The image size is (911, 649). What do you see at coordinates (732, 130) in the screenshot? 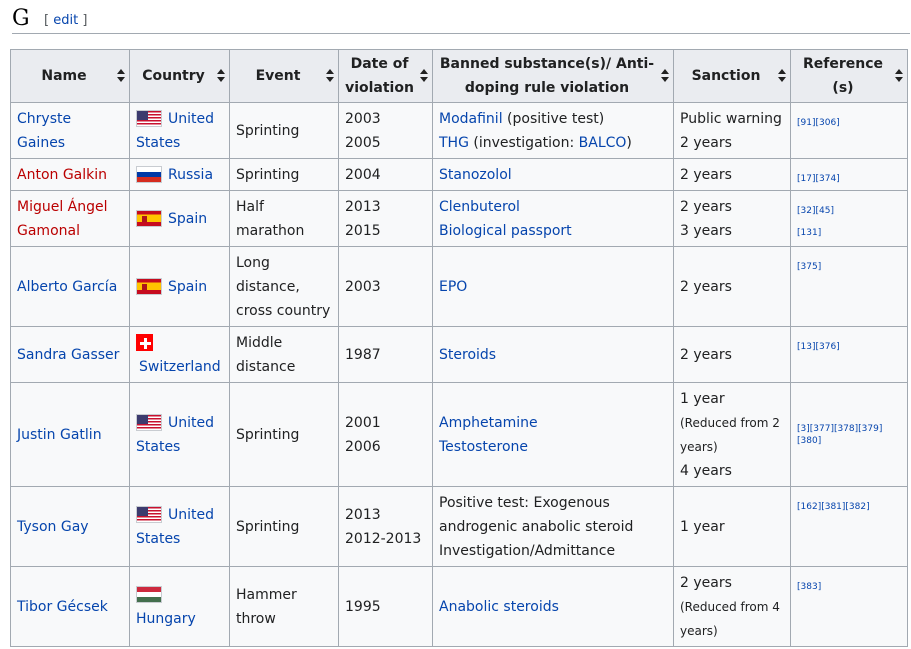
I see `sanction-cell: Public warning 2 years` at bounding box center [732, 130].